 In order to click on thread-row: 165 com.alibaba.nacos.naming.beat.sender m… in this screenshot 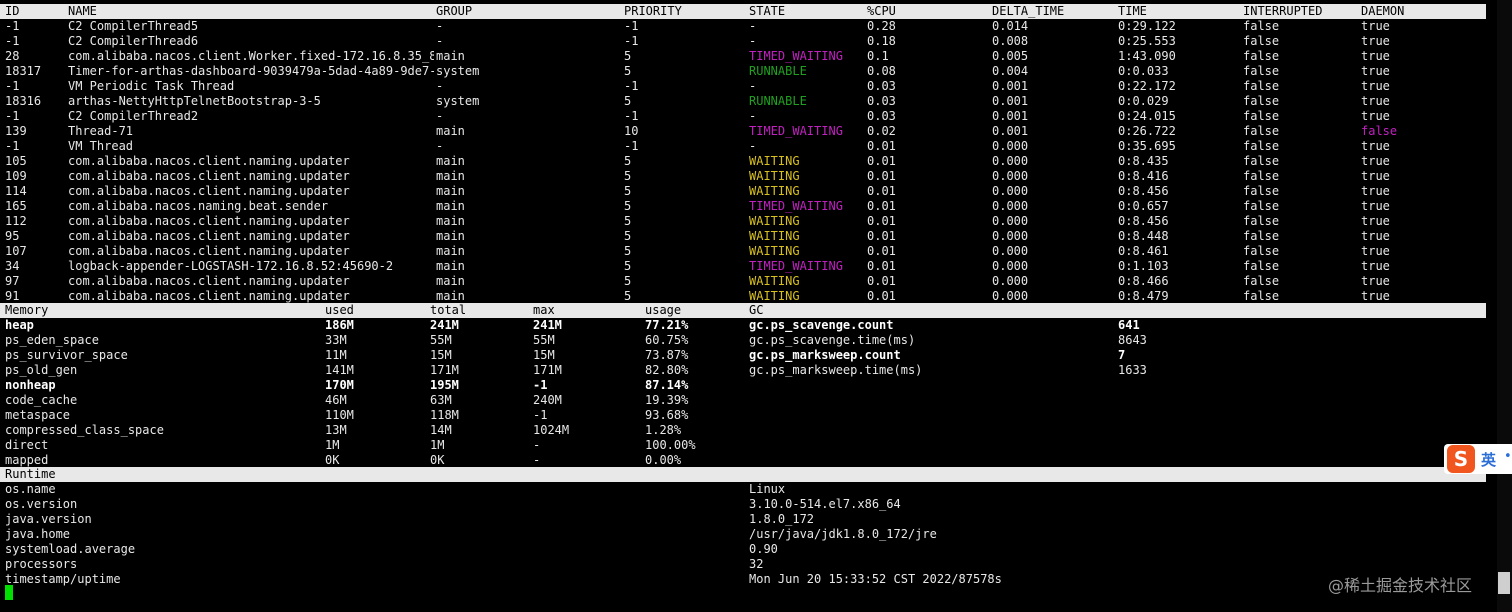, I will do `click(743, 206)`.